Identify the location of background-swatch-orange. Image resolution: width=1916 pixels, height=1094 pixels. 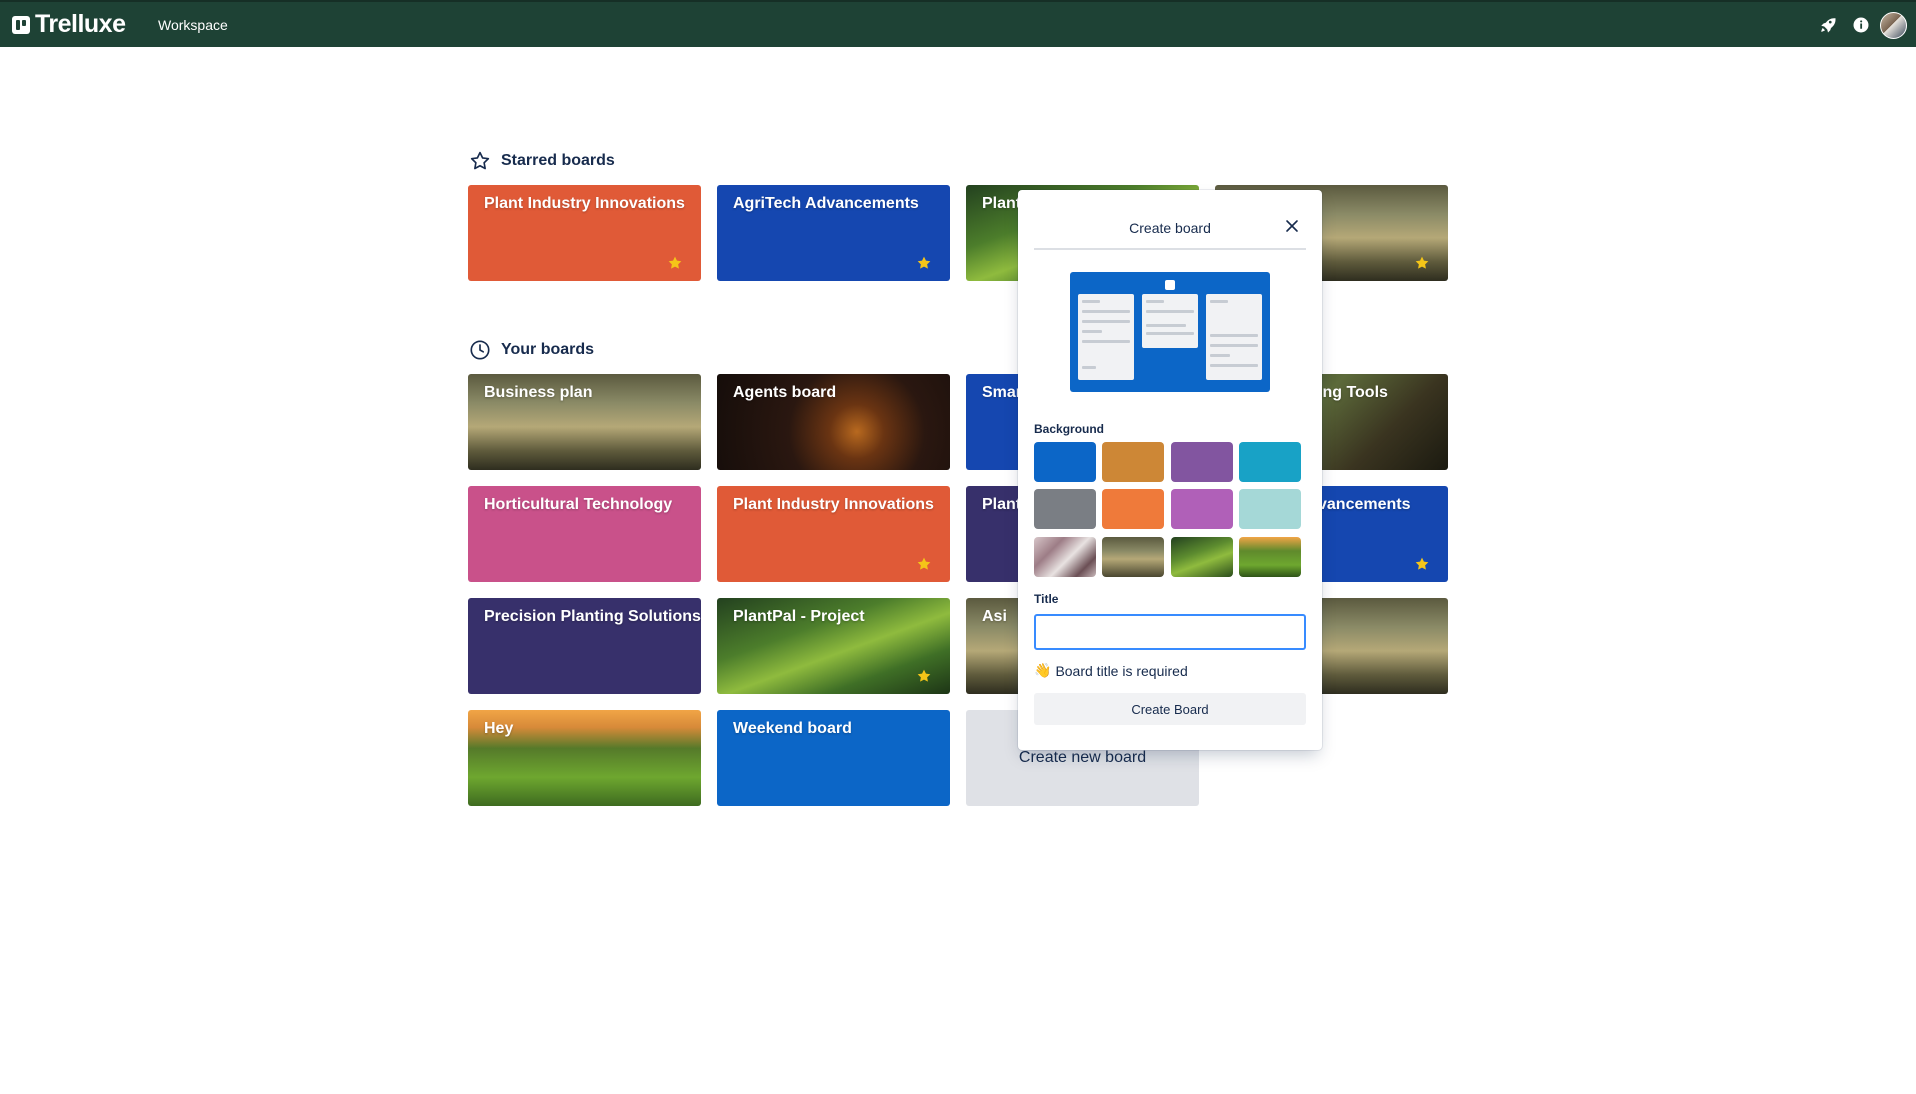
(1133, 509).